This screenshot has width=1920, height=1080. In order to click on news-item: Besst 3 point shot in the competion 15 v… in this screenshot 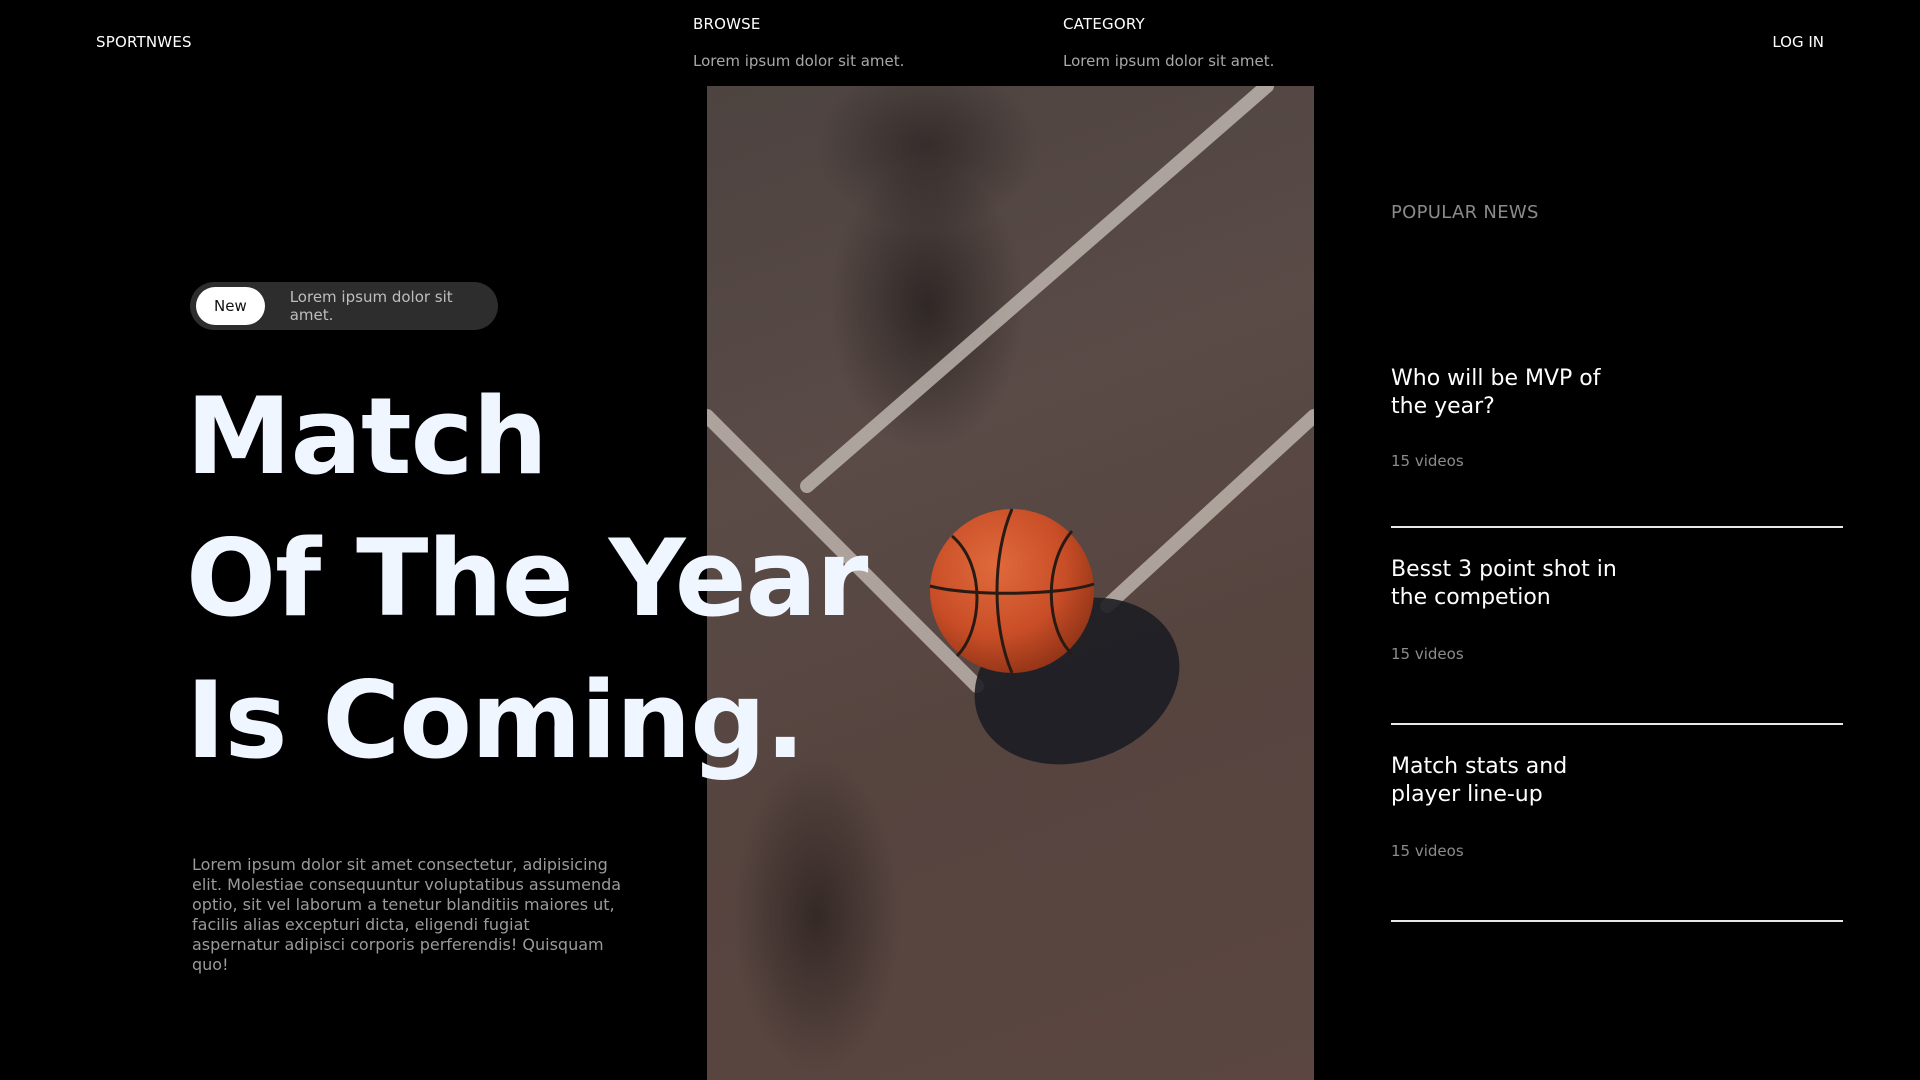, I will do `click(1617, 626)`.